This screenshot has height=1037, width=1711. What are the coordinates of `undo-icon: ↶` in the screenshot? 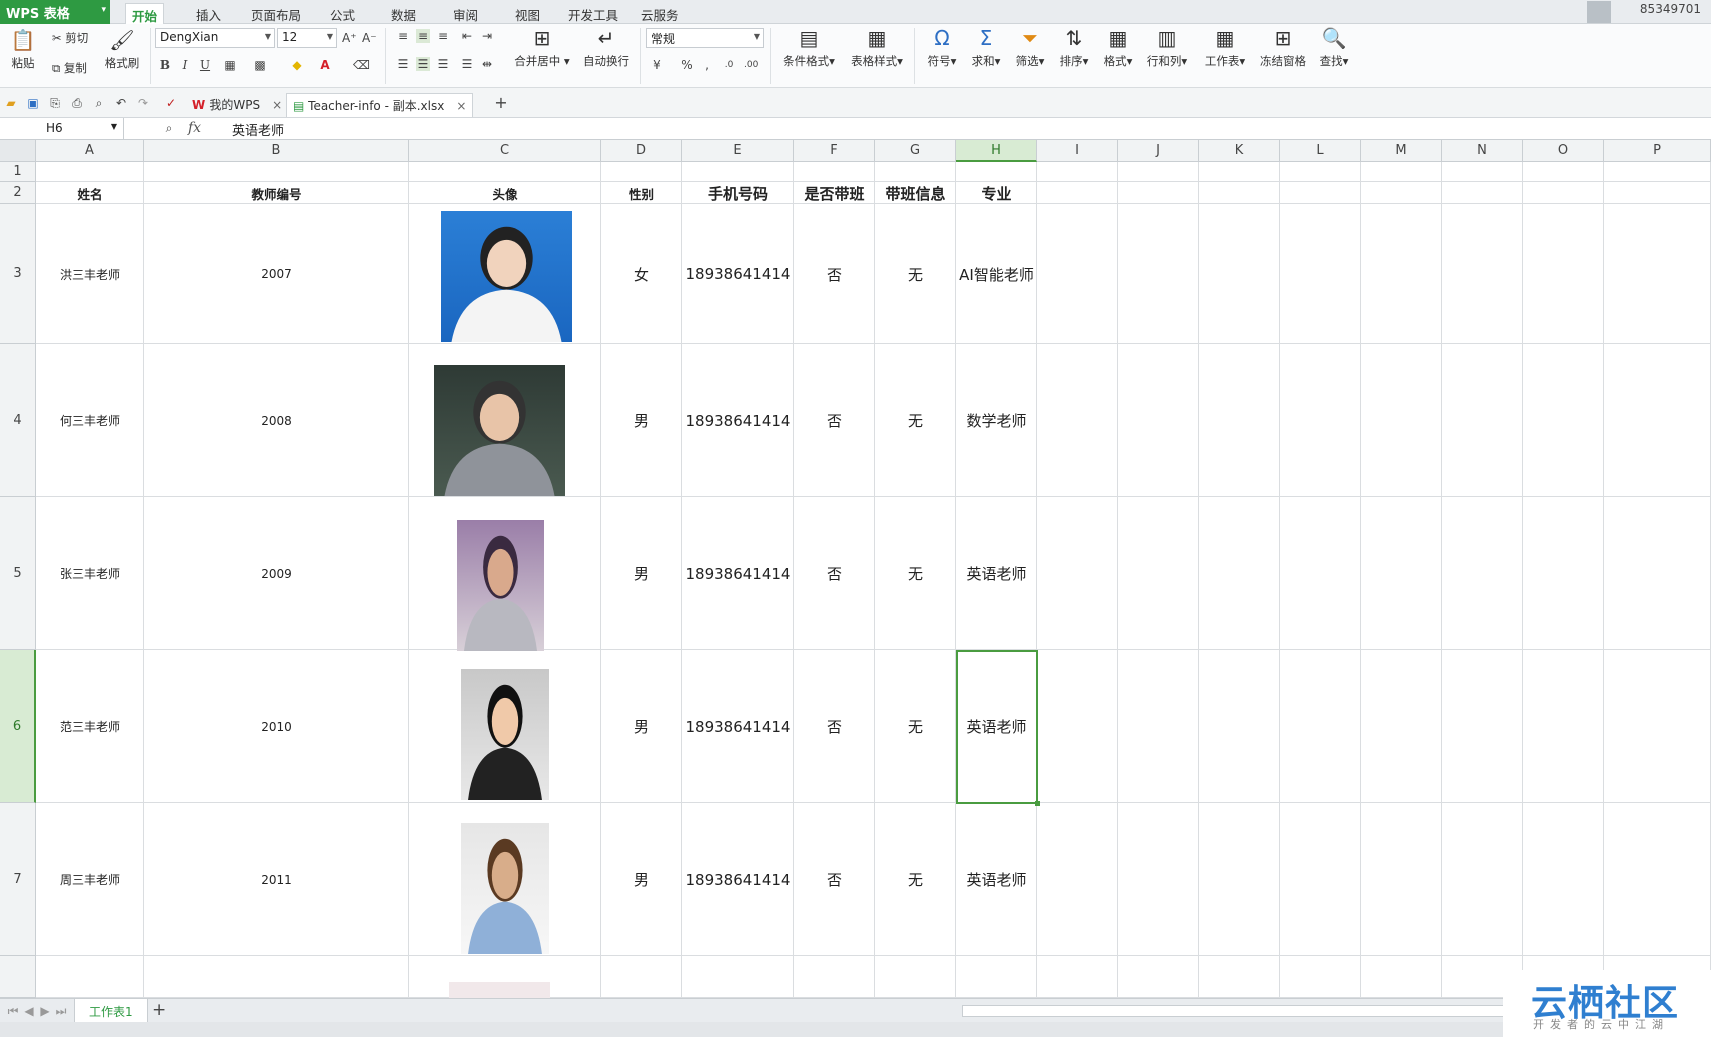 It's located at (121, 103).